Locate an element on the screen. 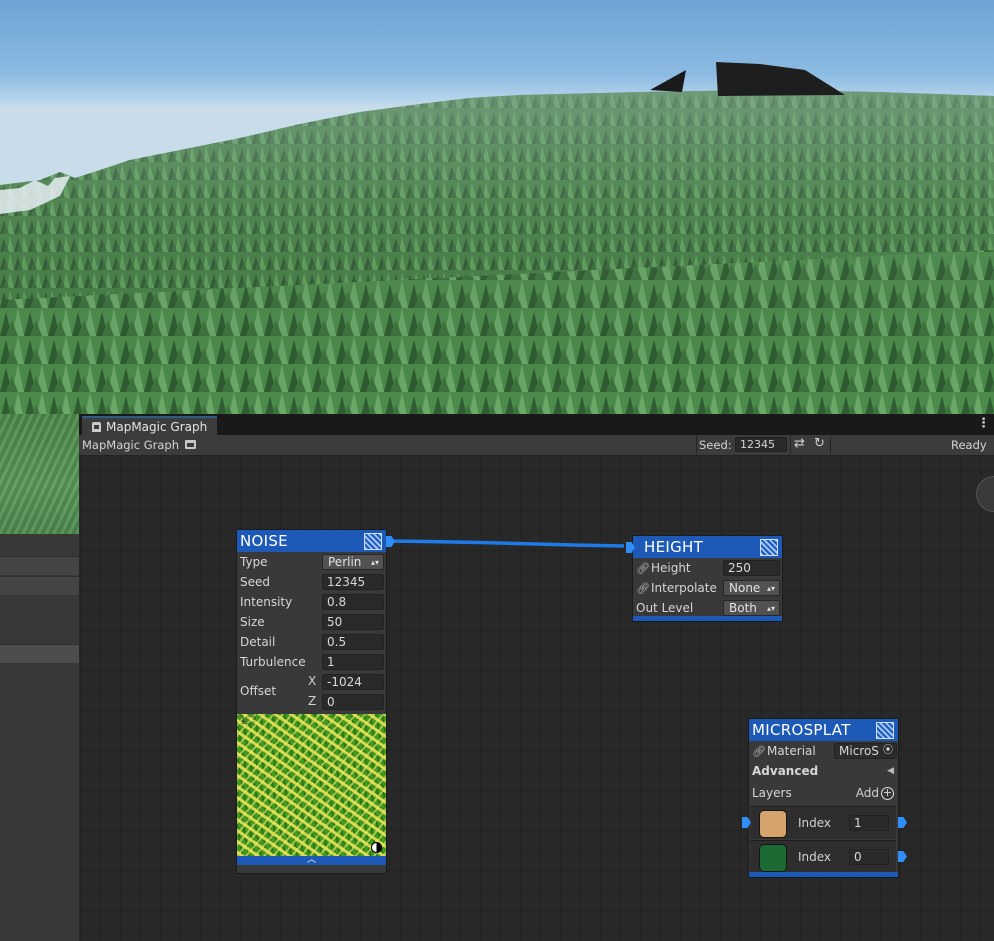  material-label-text: Material is located at coordinates (791, 751).